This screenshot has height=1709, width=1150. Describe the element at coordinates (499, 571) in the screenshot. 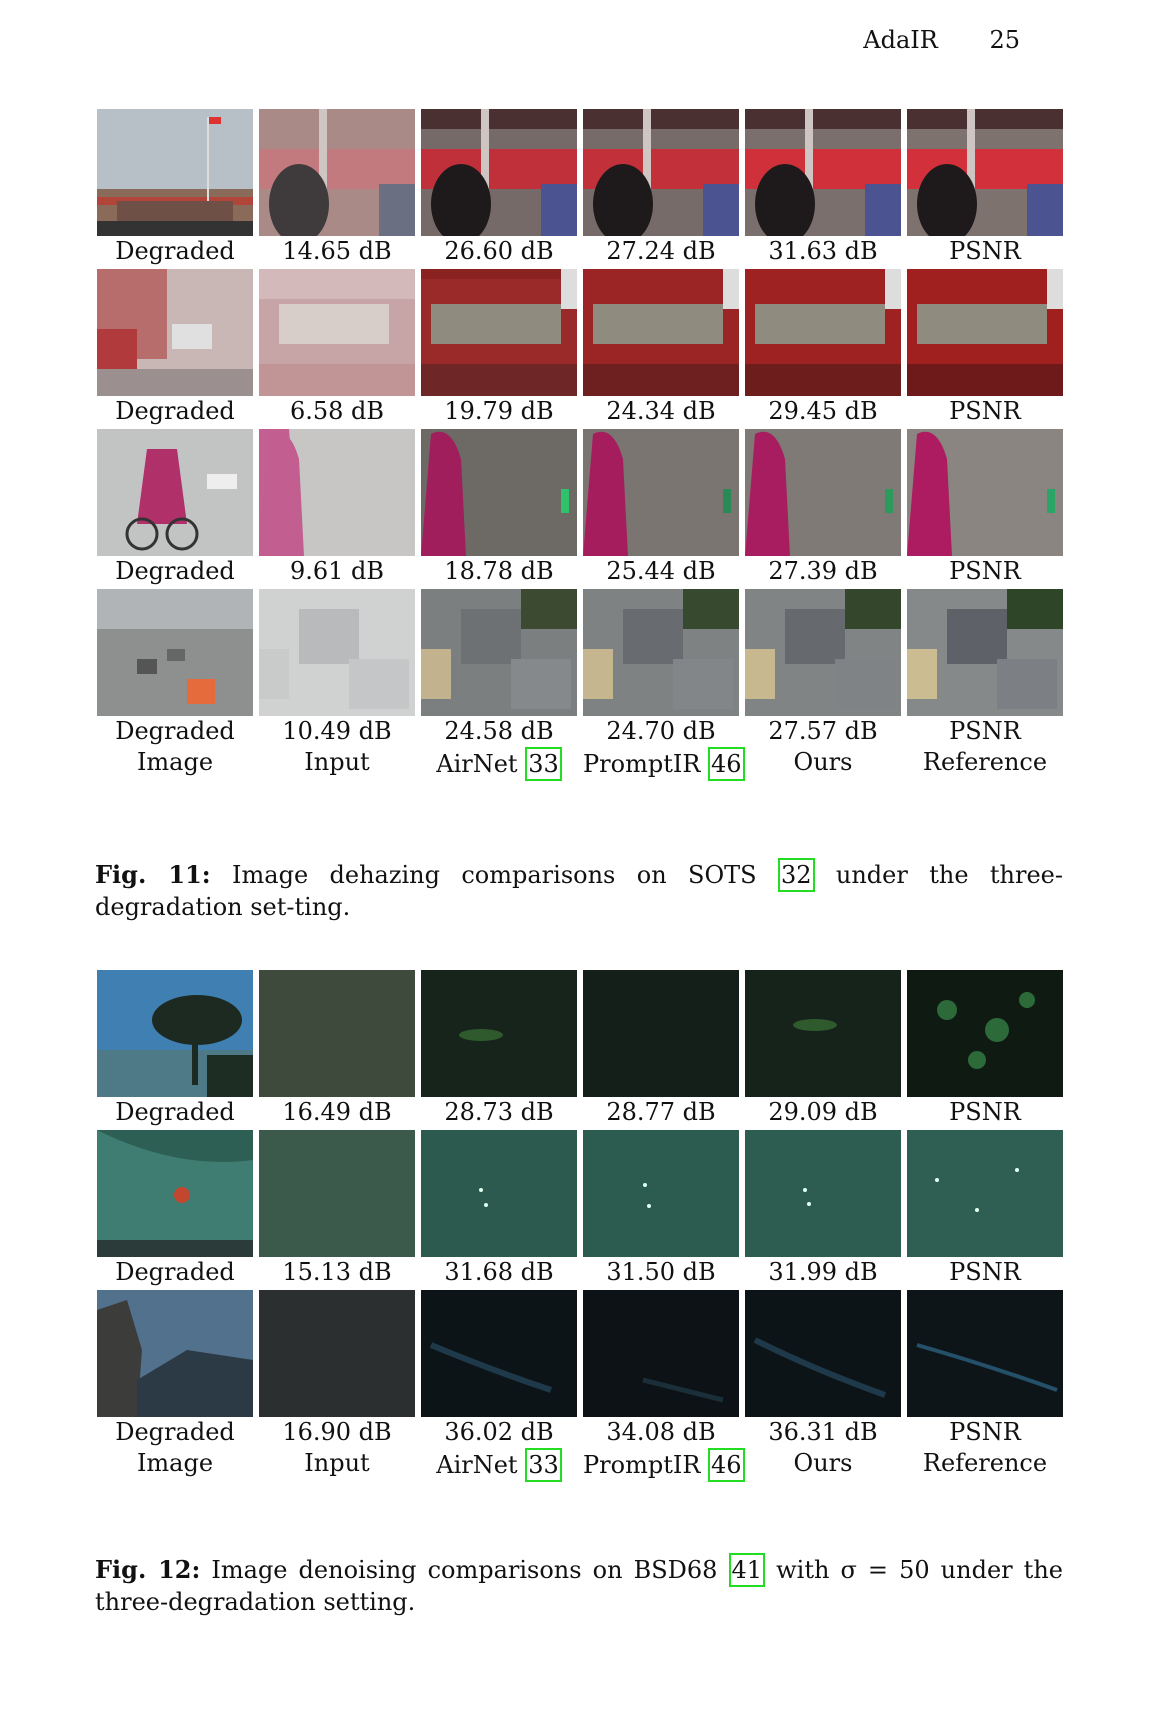

I see `psnr-value: 18.78 dB` at that location.